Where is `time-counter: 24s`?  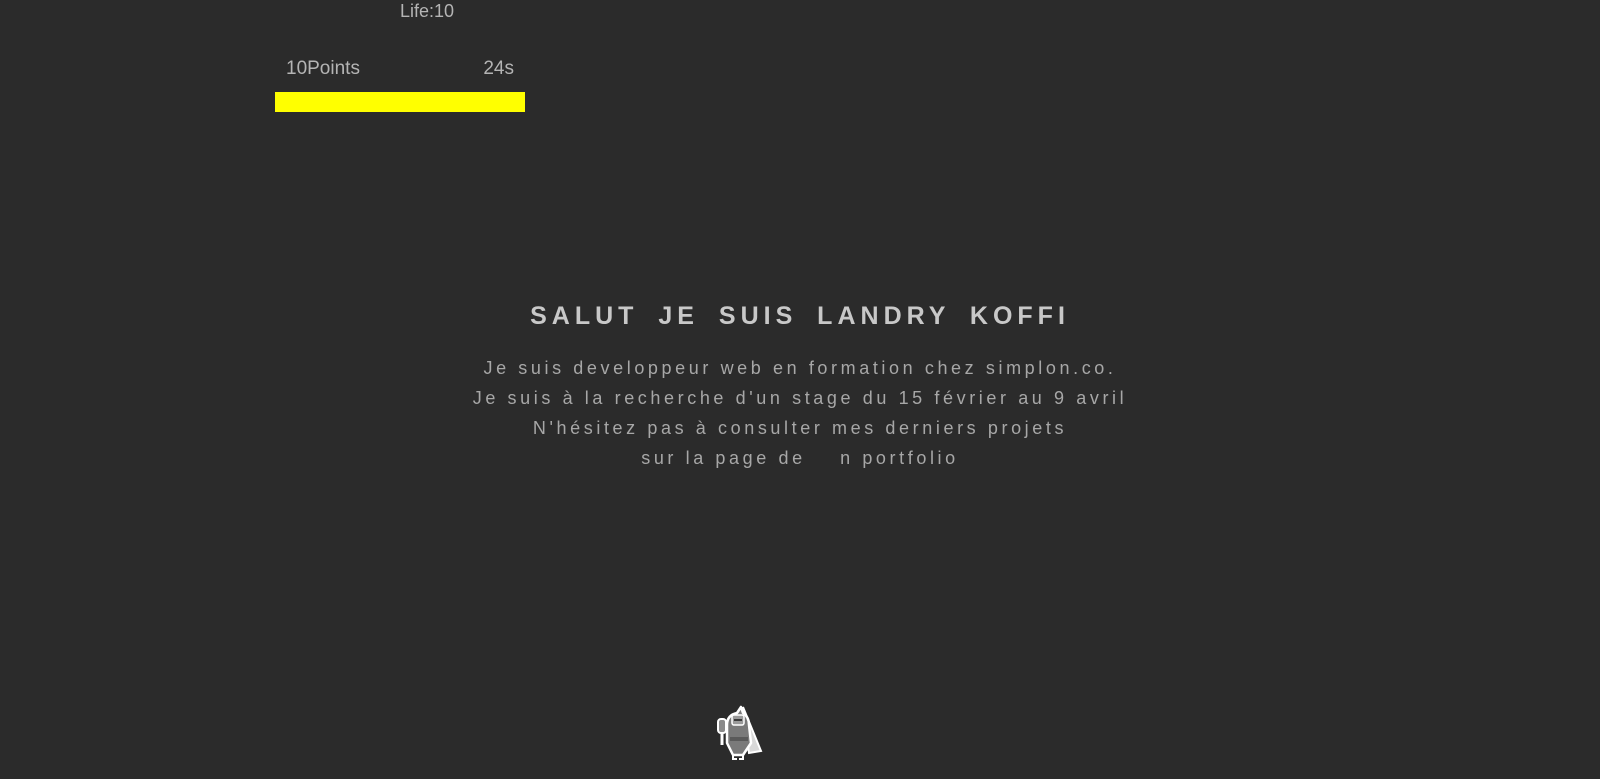
time-counter: 24s is located at coordinates (498, 68).